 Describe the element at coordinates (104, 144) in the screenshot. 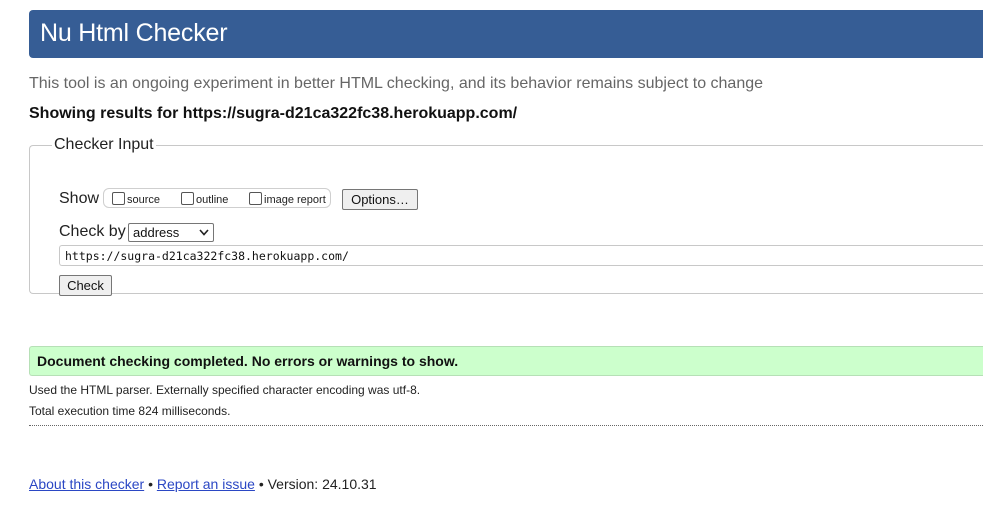

I see `checker-input-legend: Checker Input` at that location.